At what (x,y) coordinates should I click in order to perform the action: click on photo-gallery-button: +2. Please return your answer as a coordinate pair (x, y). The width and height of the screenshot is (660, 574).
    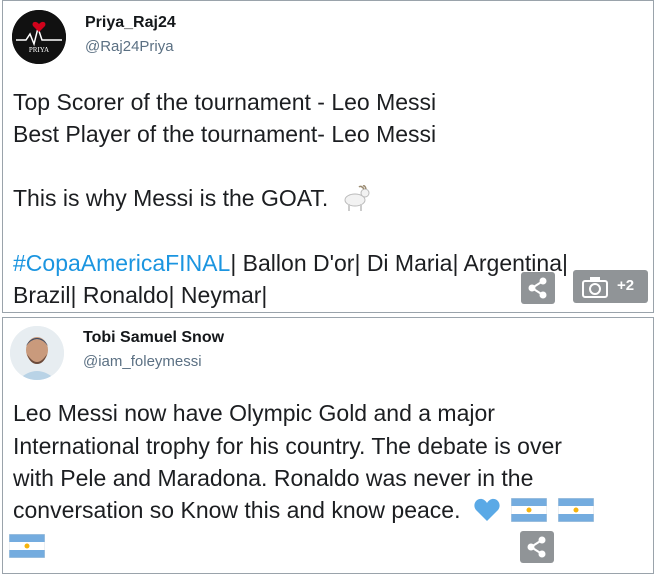
    Looking at the image, I should click on (610, 286).